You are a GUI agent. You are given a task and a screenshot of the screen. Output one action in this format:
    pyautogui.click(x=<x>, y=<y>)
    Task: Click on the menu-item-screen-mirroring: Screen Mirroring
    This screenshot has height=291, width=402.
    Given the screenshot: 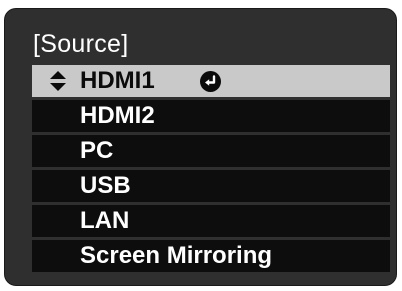 What is the action you would take?
    pyautogui.click(x=211, y=256)
    